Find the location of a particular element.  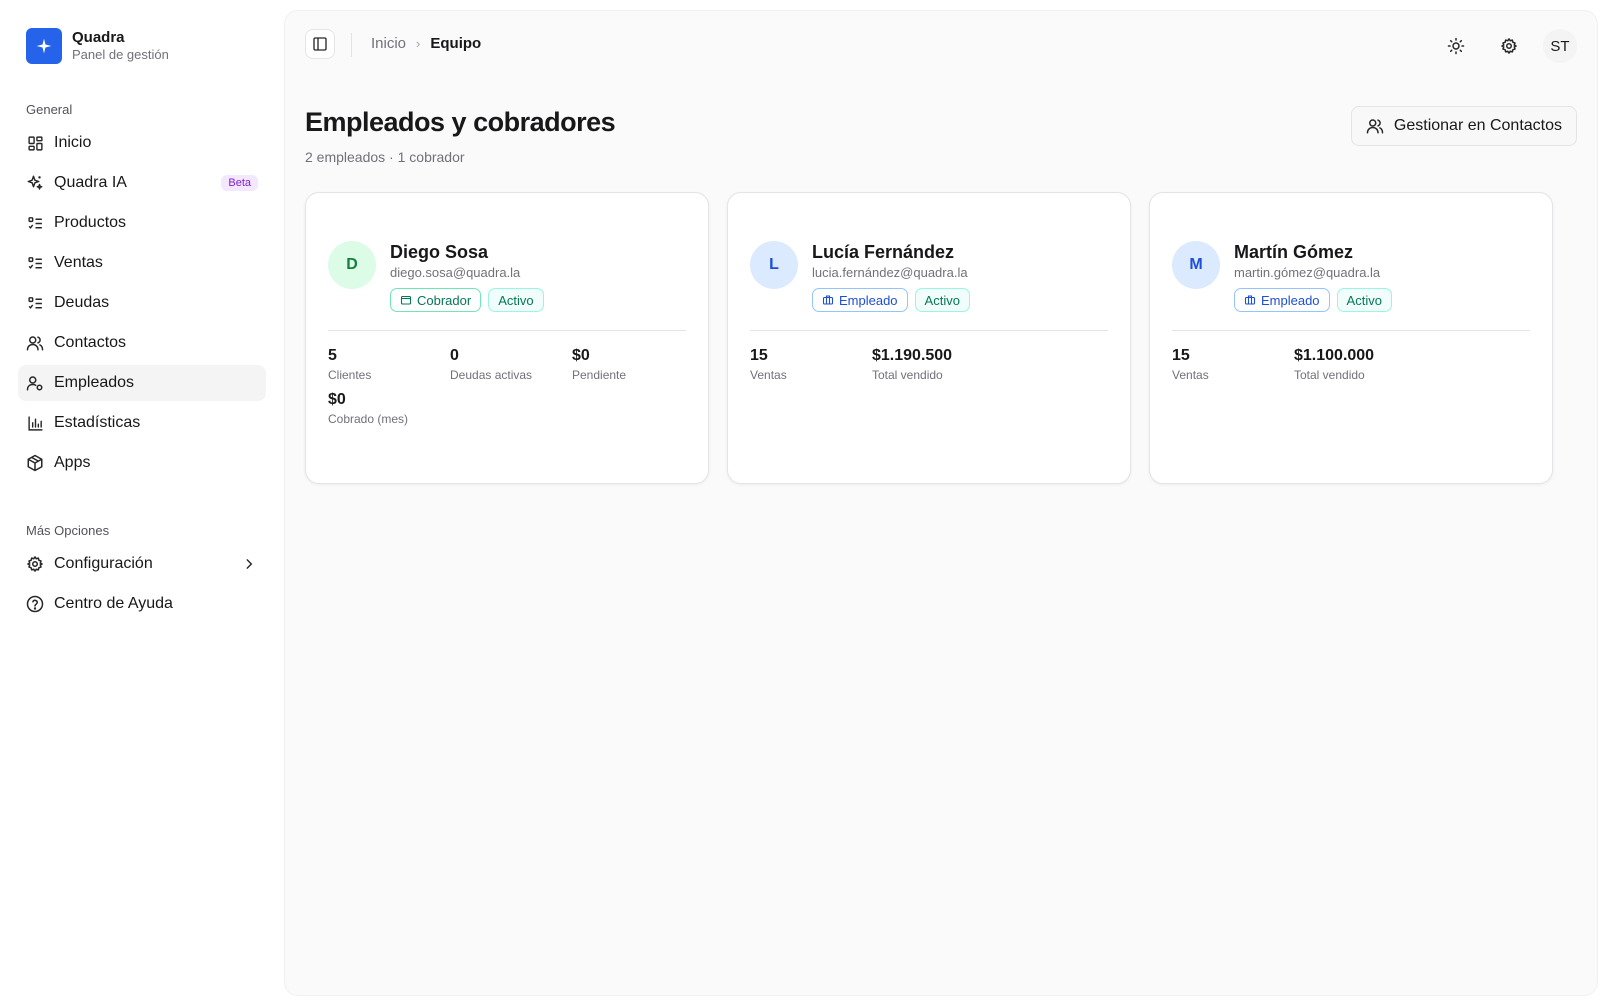

sidebar-item-label: Inicio is located at coordinates (73, 142).